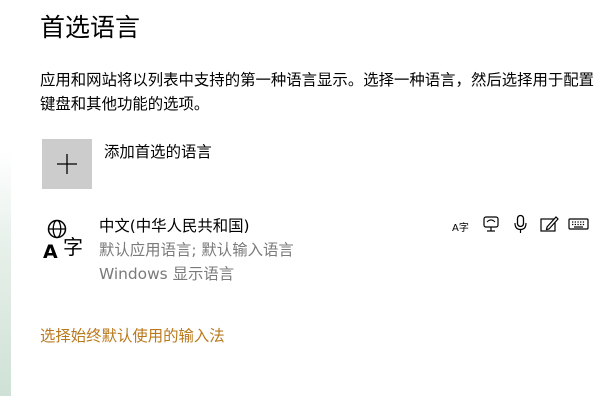 The image size is (608, 396). Describe the element at coordinates (158, 152) in the screenshot. I see `add-language-label: 添加首选的语言` at that location.